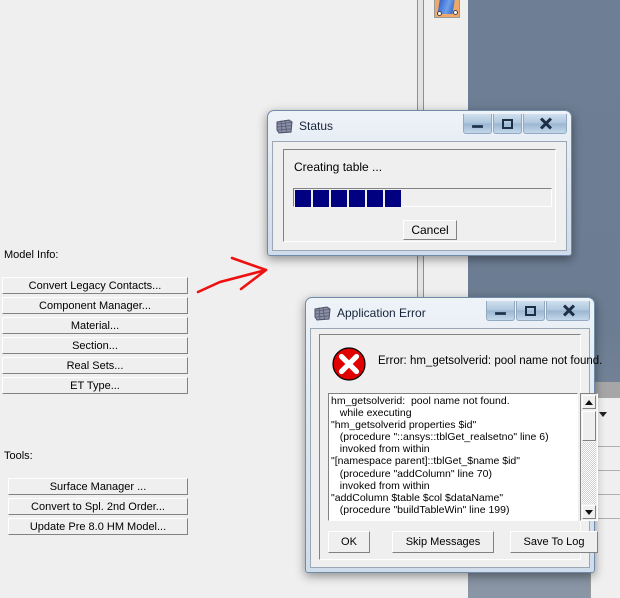 This screenshot has height=598, width=620. What do you see at coordinates (589, 426) in the screenshot?
I see `scrollbar-thumb` at bounding box center [589, 426].